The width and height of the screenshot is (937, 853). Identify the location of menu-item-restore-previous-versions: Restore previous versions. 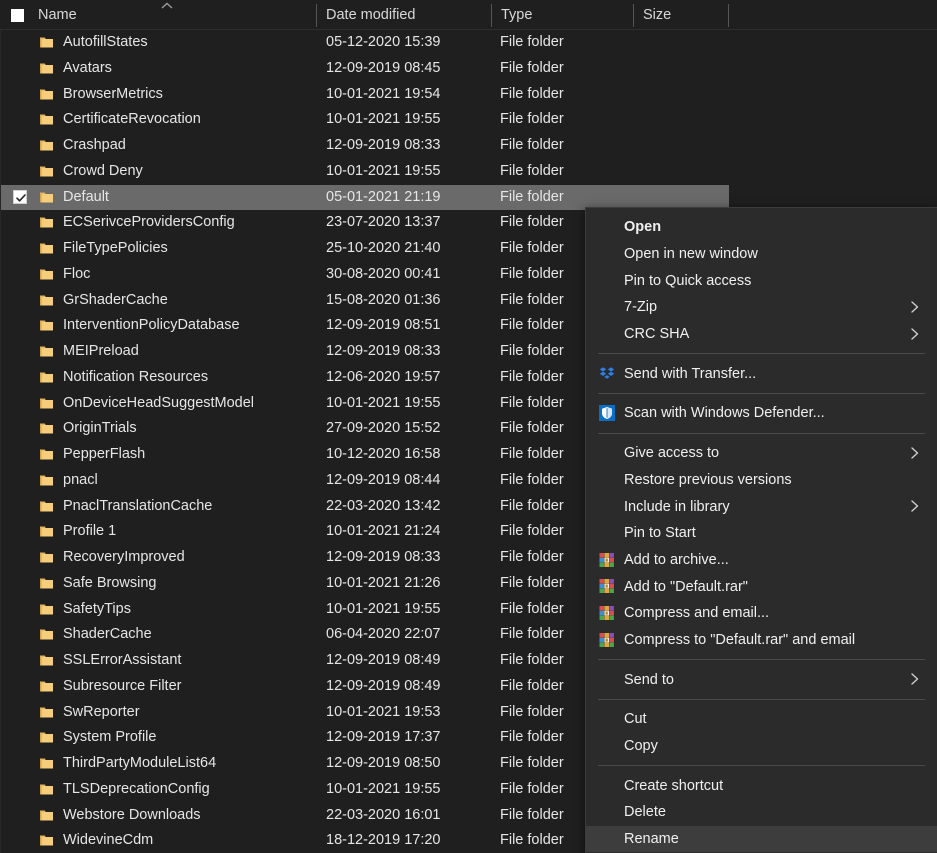
(761, 480).